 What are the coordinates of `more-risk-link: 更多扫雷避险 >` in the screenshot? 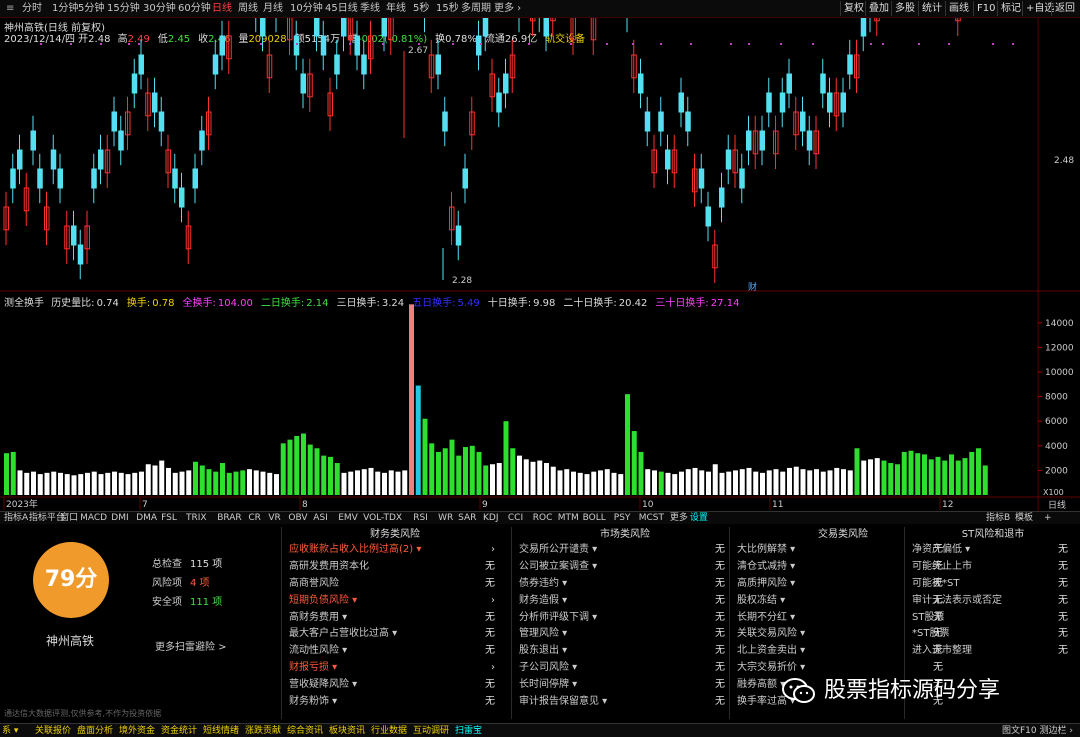 It's located at (191, 645).